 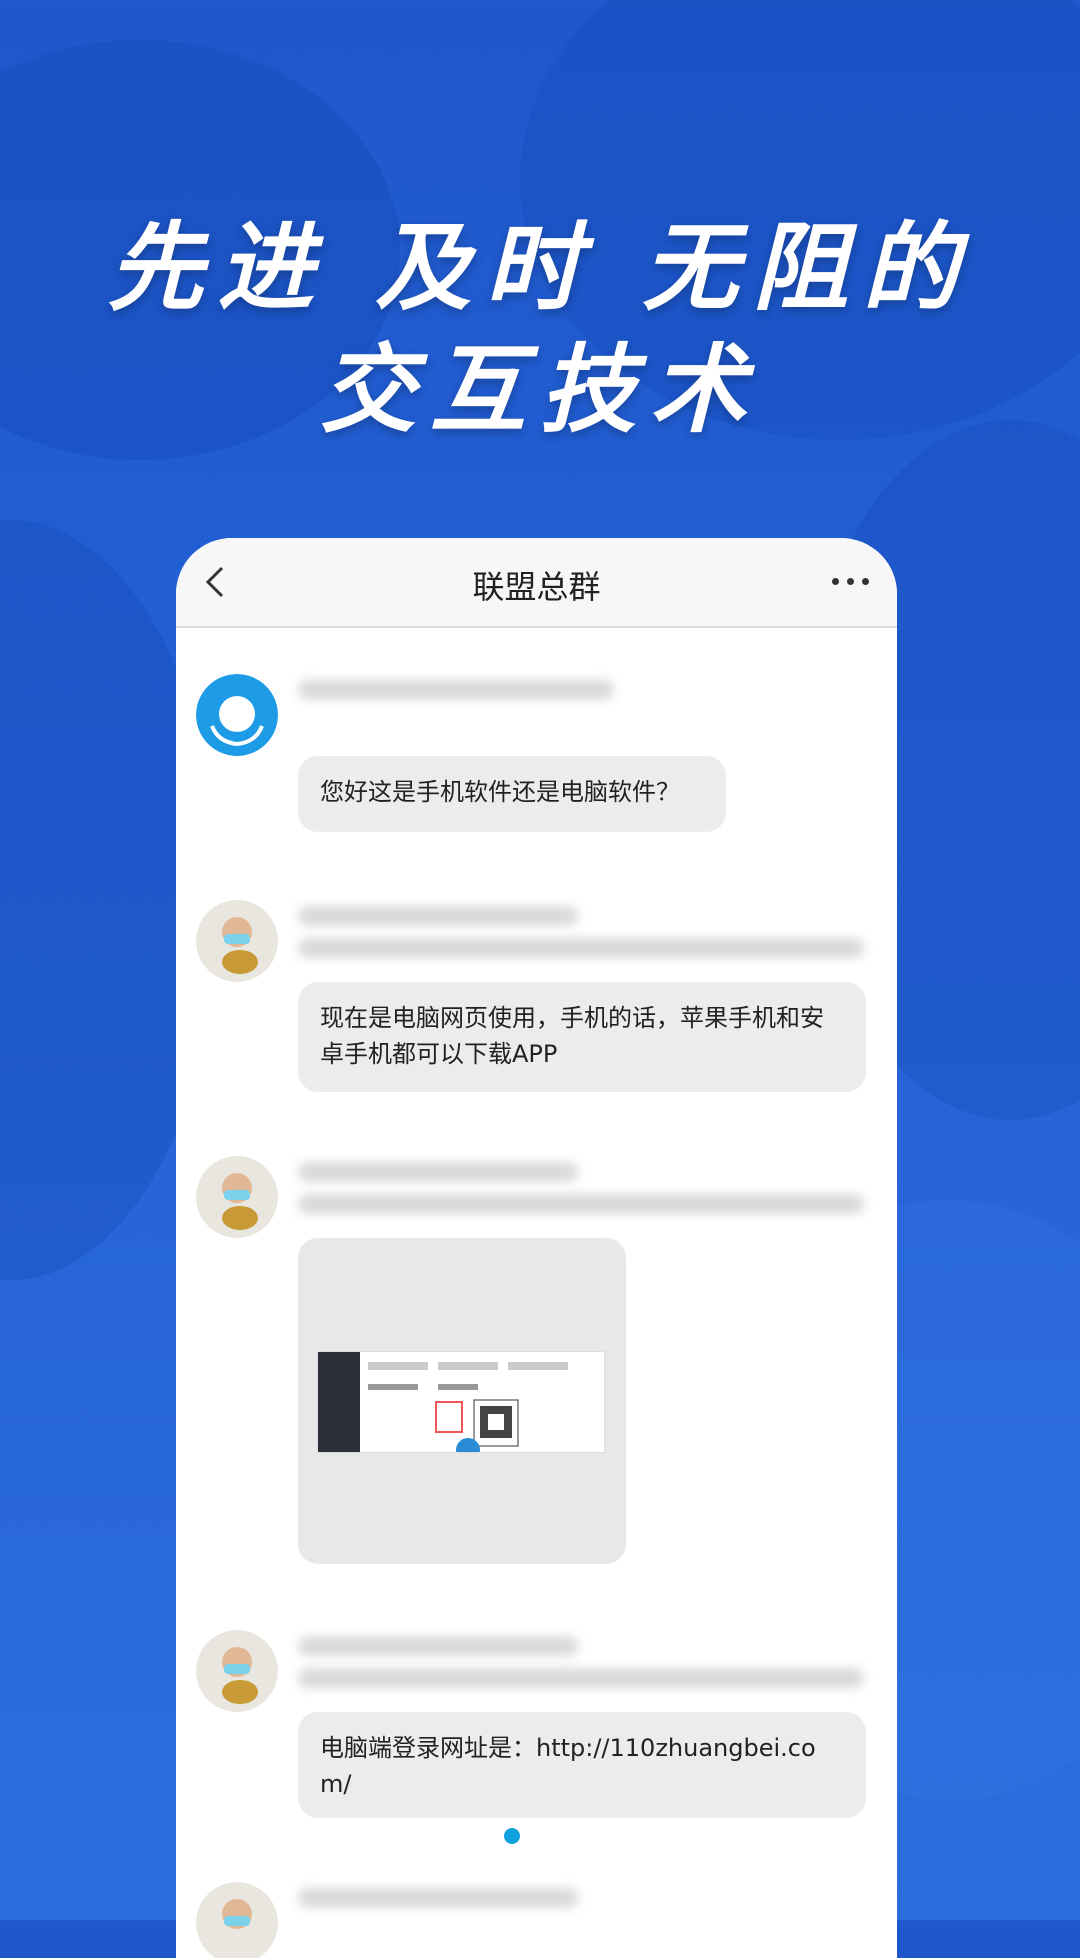 What do you see at coordinates (850, 581) in the screenshot?
I see `more-dots-icon` at bounding box center [850, 581].